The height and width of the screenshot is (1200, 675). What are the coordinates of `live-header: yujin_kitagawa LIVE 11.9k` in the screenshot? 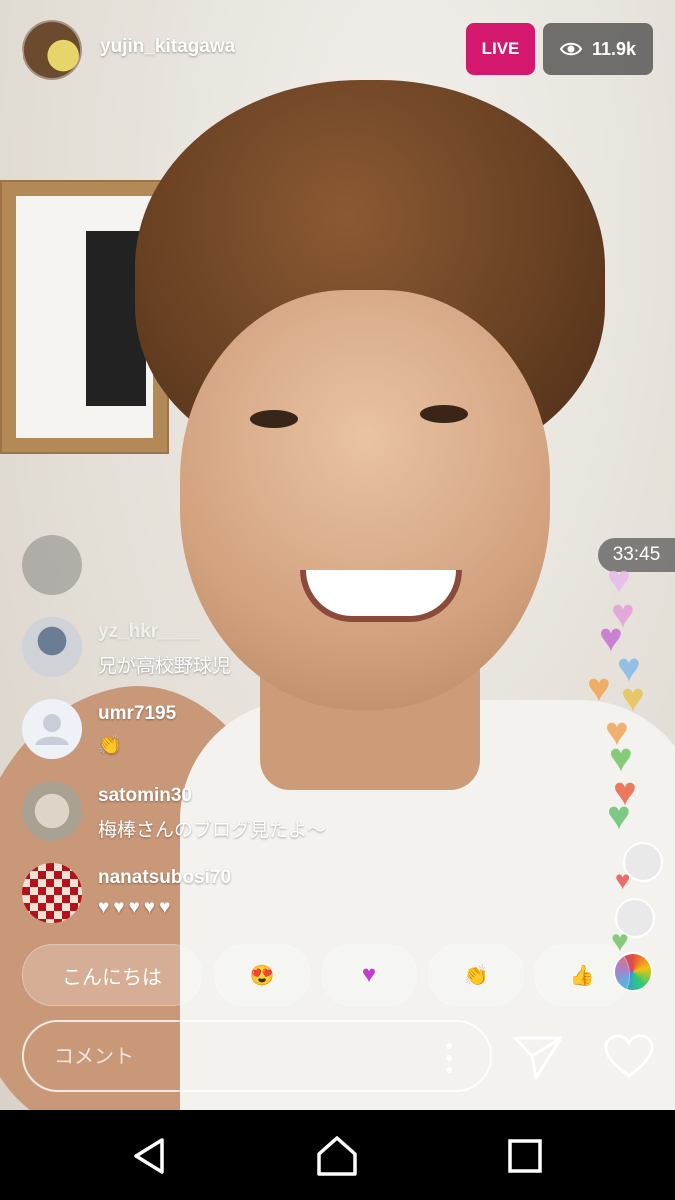 It's located at (337, 50).